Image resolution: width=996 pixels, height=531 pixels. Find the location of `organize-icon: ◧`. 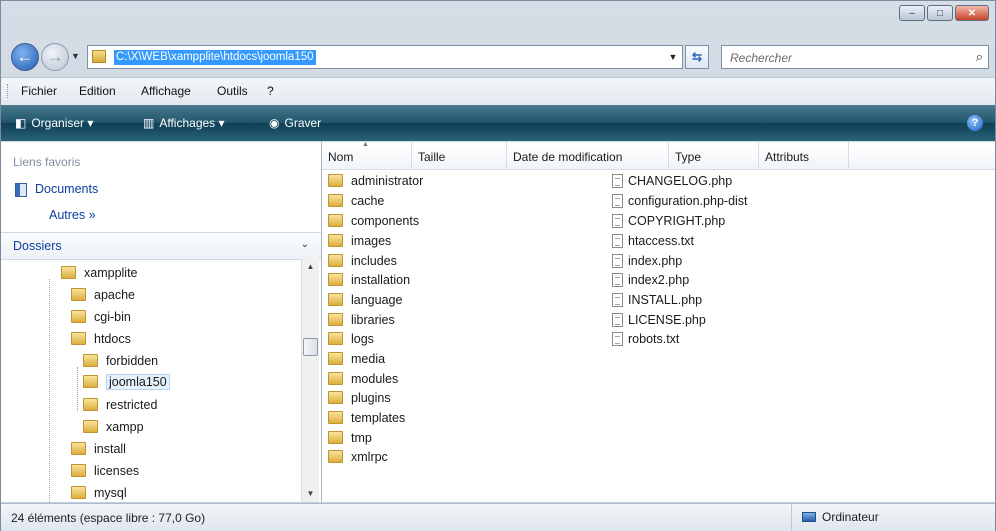

organize-icon: ◧ is located at coordinates (21, 123).